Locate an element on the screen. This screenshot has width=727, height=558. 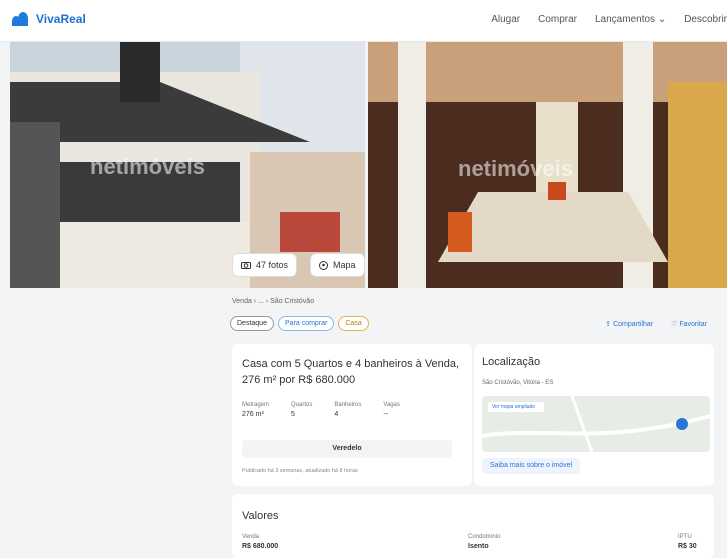
visit-button: Veredelo is located at coordinates (347, 449).